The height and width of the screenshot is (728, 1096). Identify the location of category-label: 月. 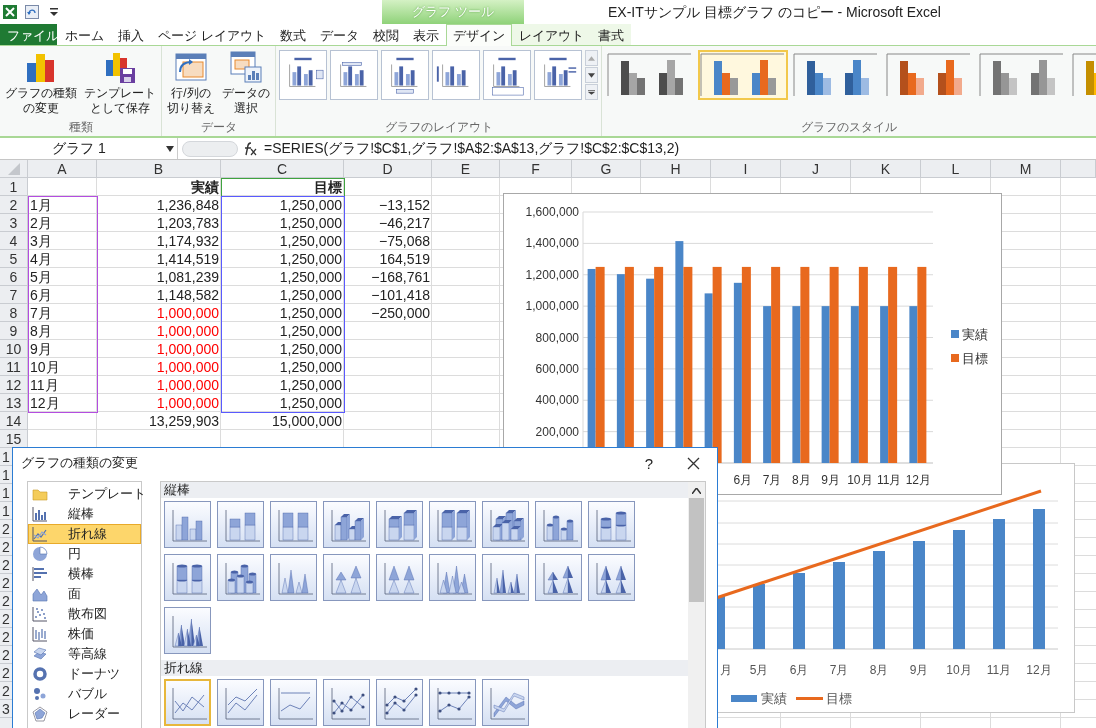
(726, 670).